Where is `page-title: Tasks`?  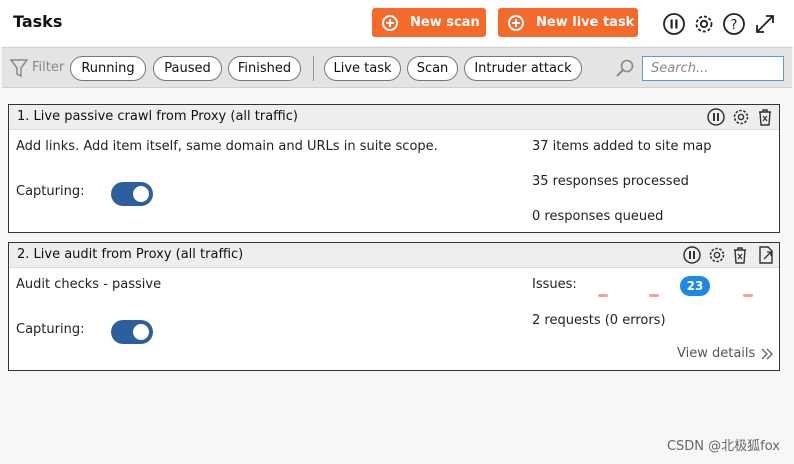
page-title: Tasks is located at coordinates (38, 21).